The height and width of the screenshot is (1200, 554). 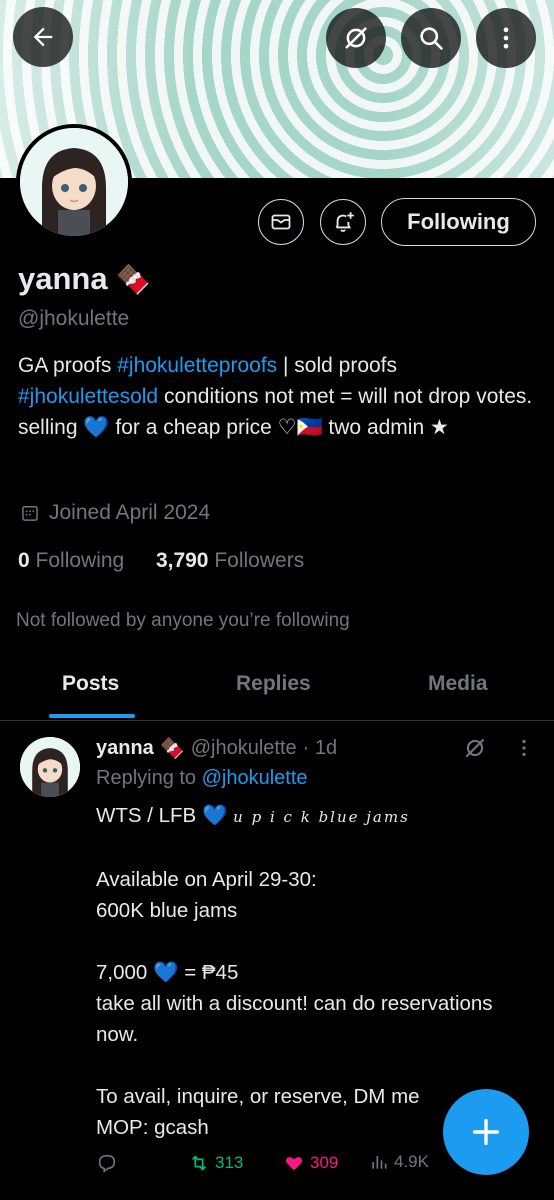 What do you see at coordinates (324, 1162) in the screenshot?
I see `like-count: 309` at bounding box center [324, 1162].